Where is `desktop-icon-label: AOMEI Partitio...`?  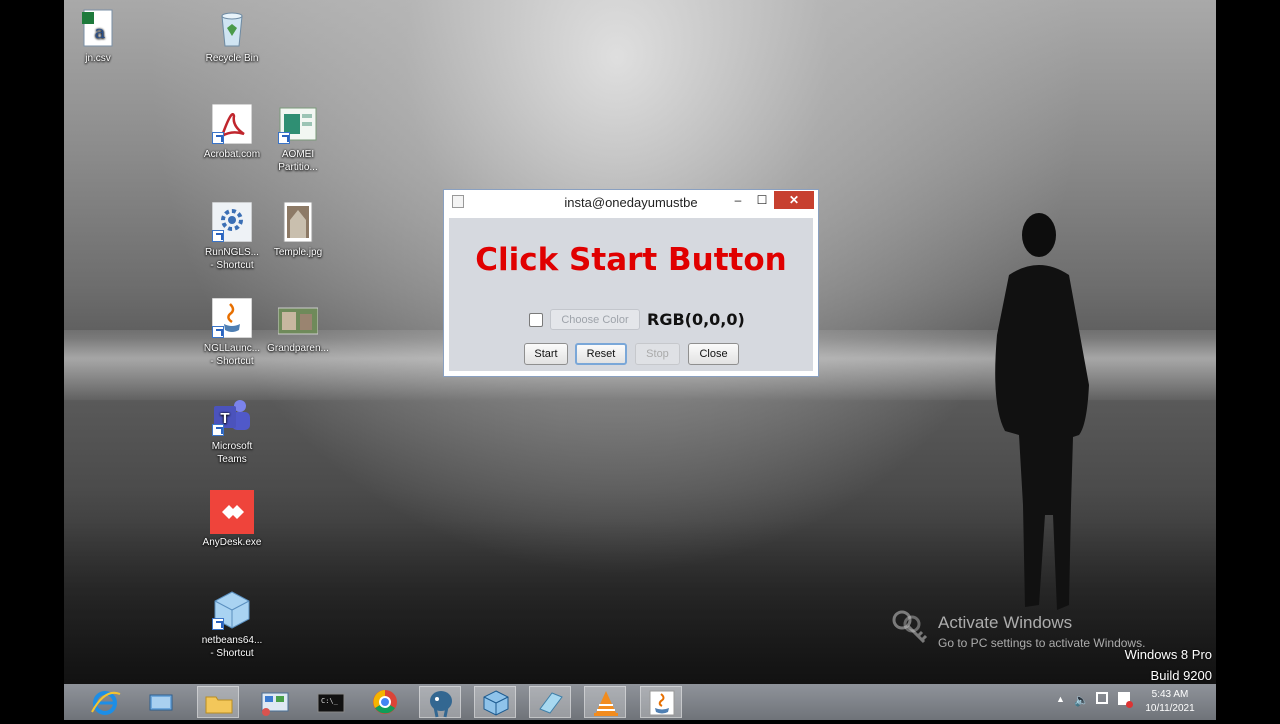 desktop-icon-label: AOMEI Partitio... is located at coordinates (298, 161).